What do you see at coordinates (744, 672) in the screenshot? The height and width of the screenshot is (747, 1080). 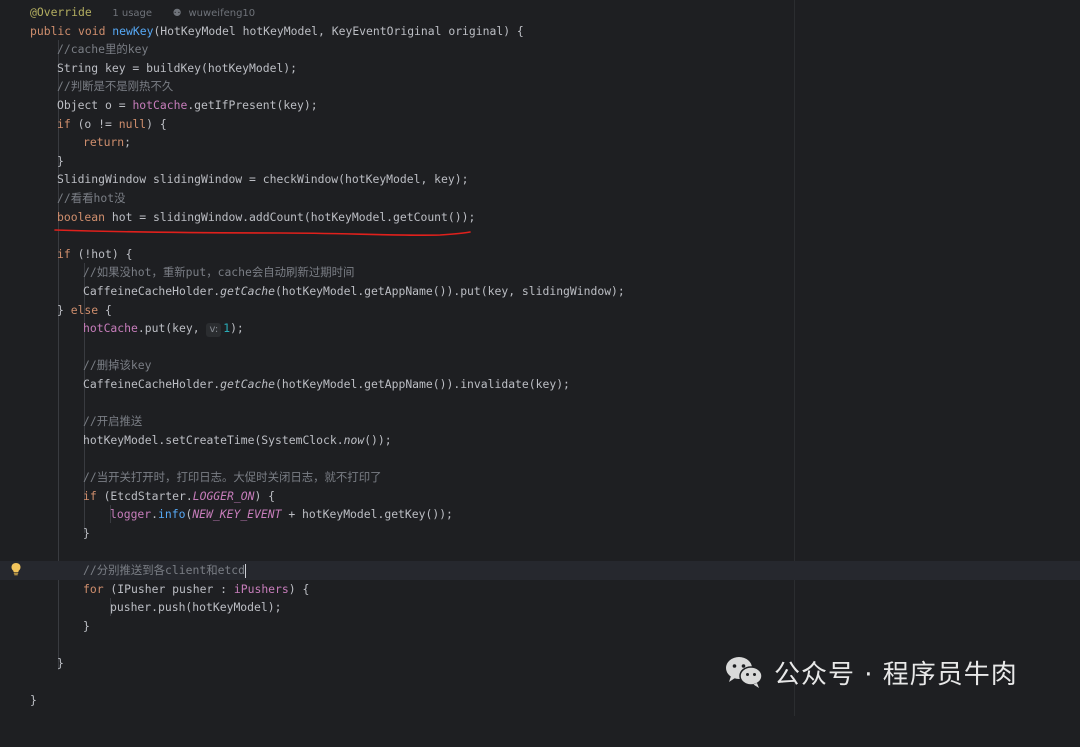 I see `wechat-icon` at bounding box center [744, 672].